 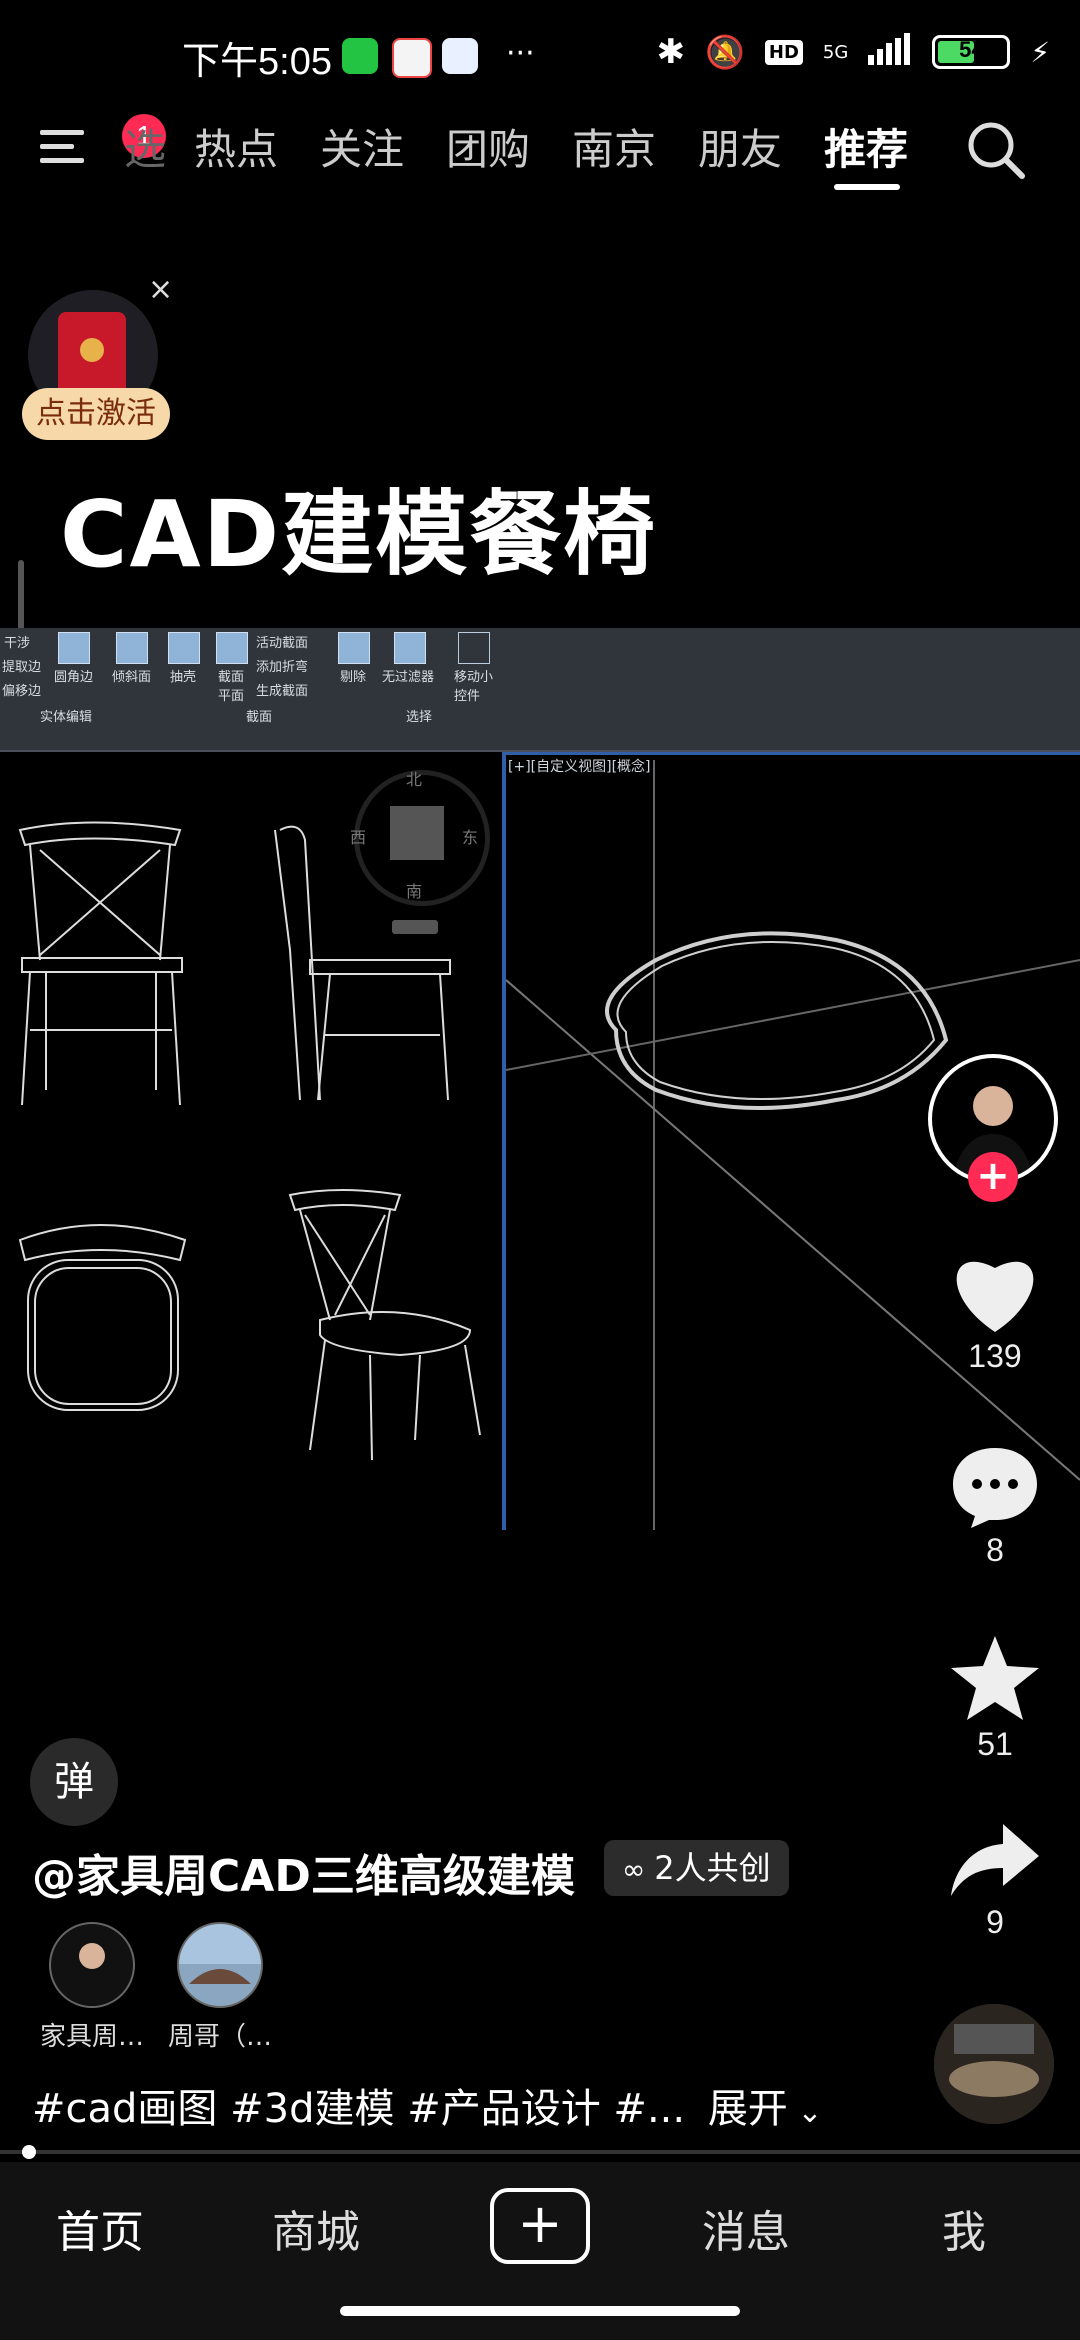 What do you see at coordinates (740, 146) in the screenshot?
I see `tab-friends: 朋友` at bounding box center [740, 146].